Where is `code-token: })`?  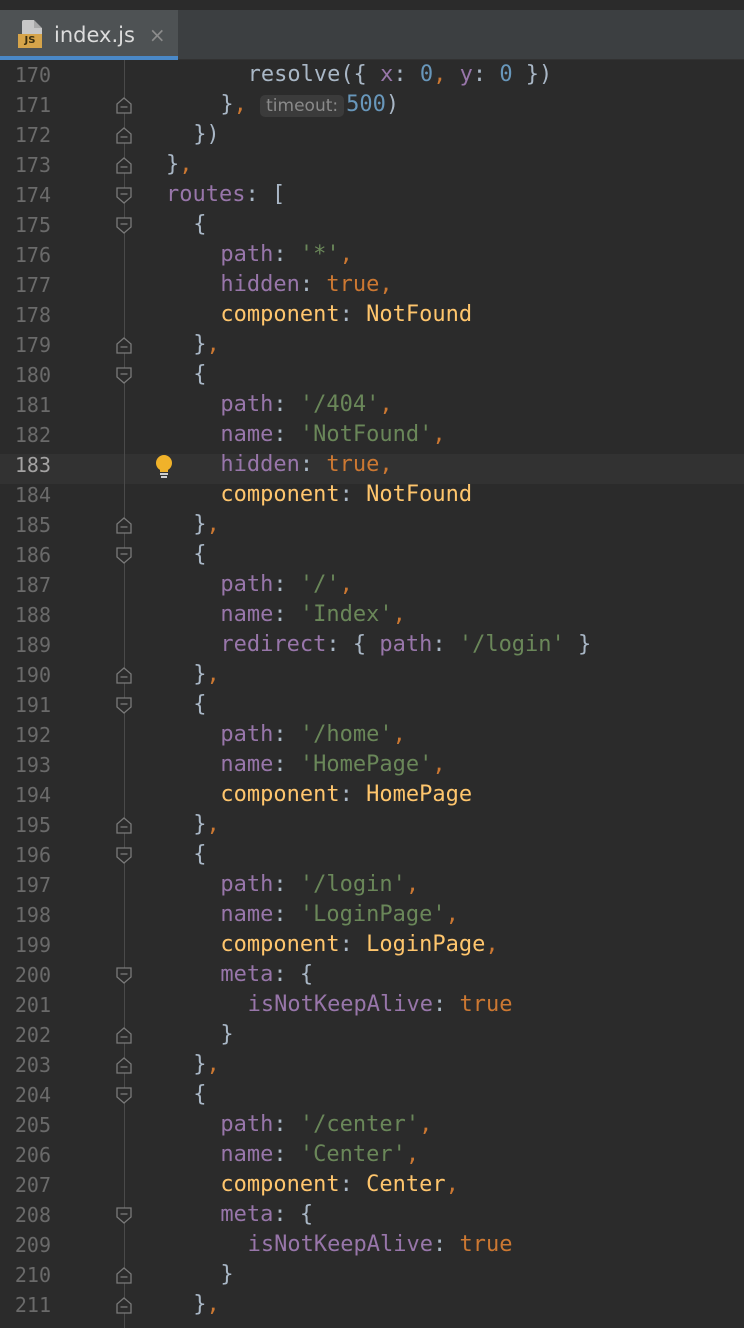
code-token: }) is located at coordinates (532, 74).